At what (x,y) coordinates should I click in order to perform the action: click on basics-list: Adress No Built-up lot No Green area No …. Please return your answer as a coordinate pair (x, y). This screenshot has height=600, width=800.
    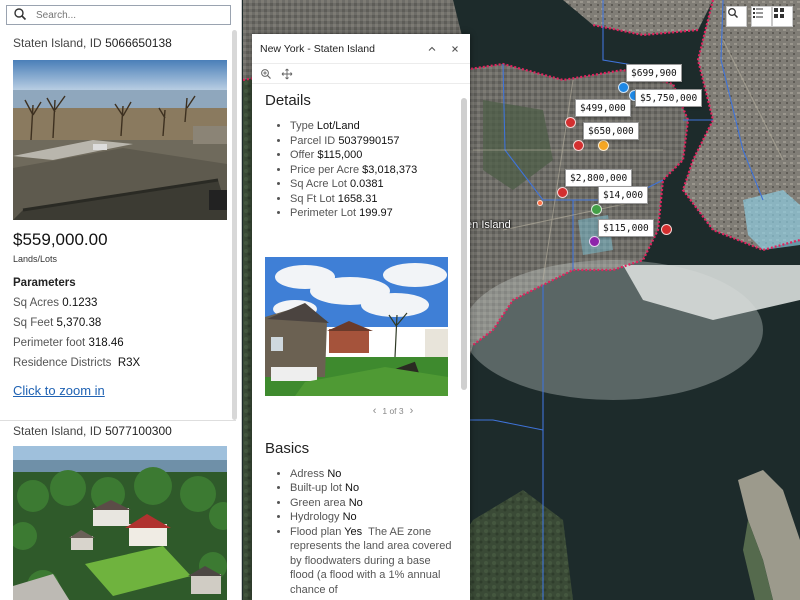
    Looking at the image, I should click on (360, 532).